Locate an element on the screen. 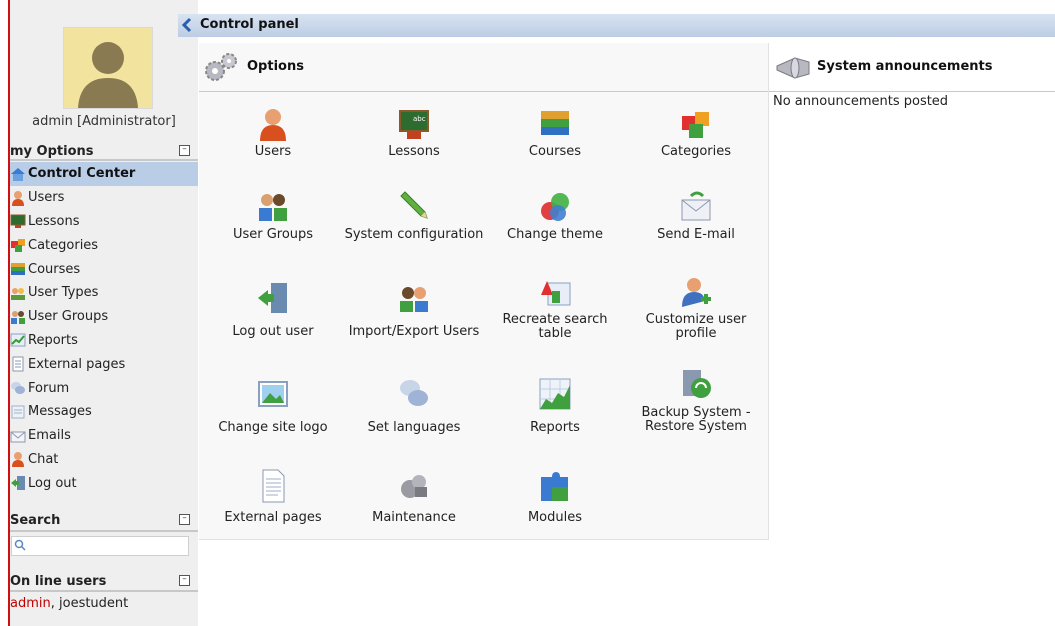 This screenshot has width=1055, height=626. option-change-theme: Change theme is located at coordinates (555, 216).